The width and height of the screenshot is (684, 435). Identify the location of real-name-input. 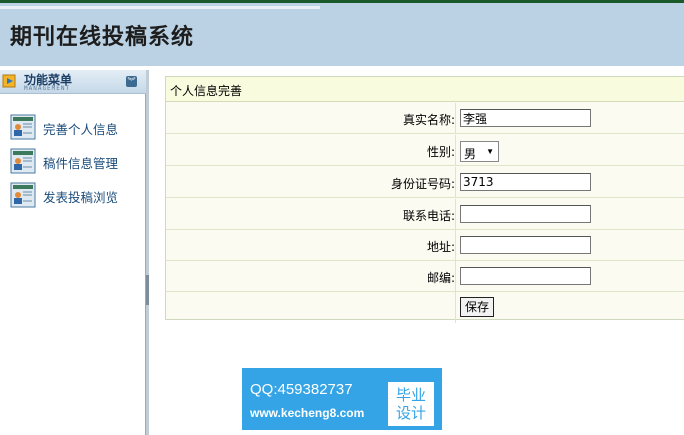
(525, 118).